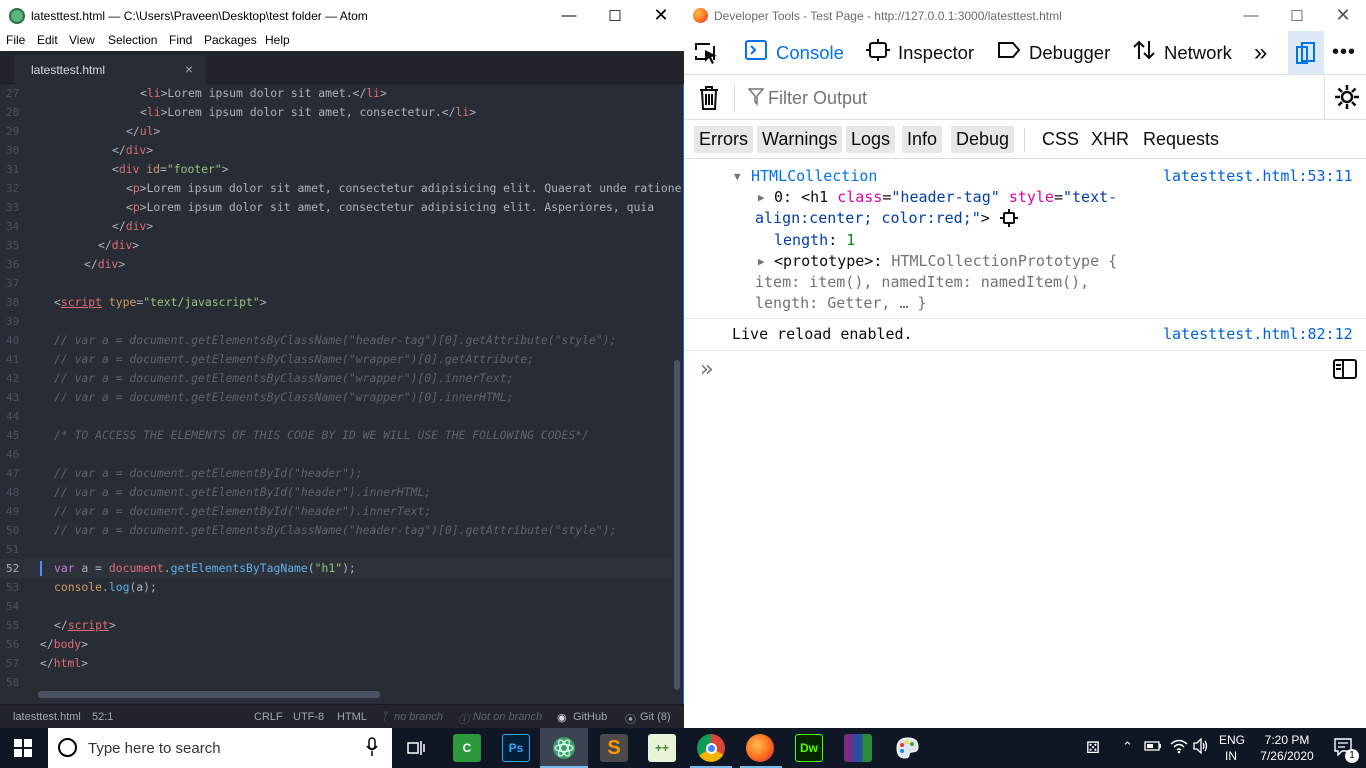 The width and height of the screenshot is (1366, 768). I want to click on menu-find: Find, so click(180, 40).